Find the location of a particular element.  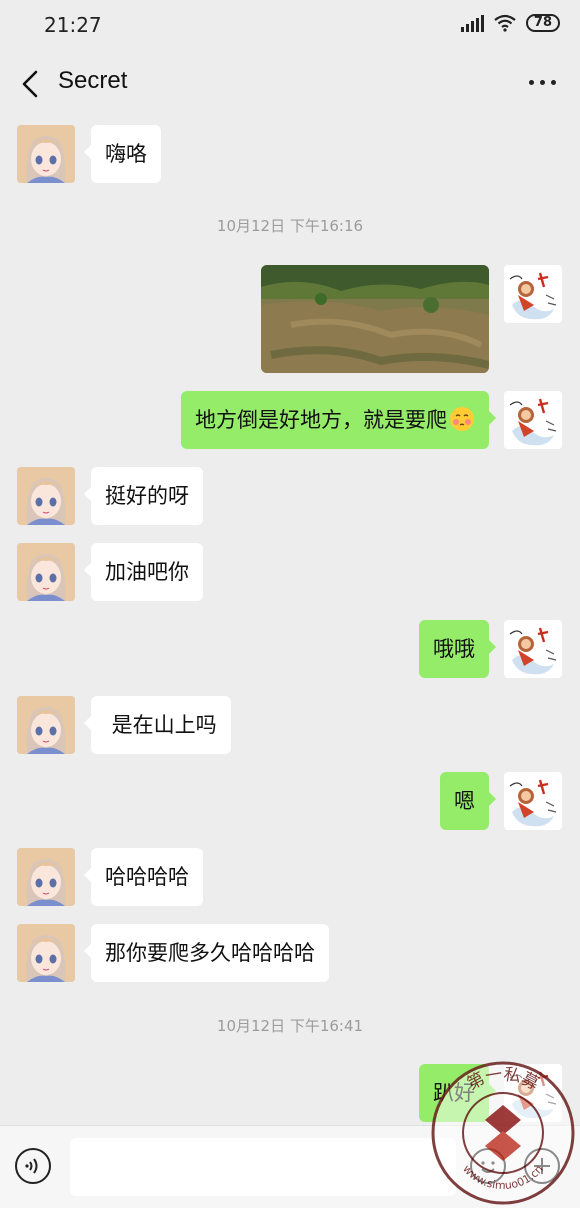

flushed-face-emoji-icon is located at coordinates (462, 419).